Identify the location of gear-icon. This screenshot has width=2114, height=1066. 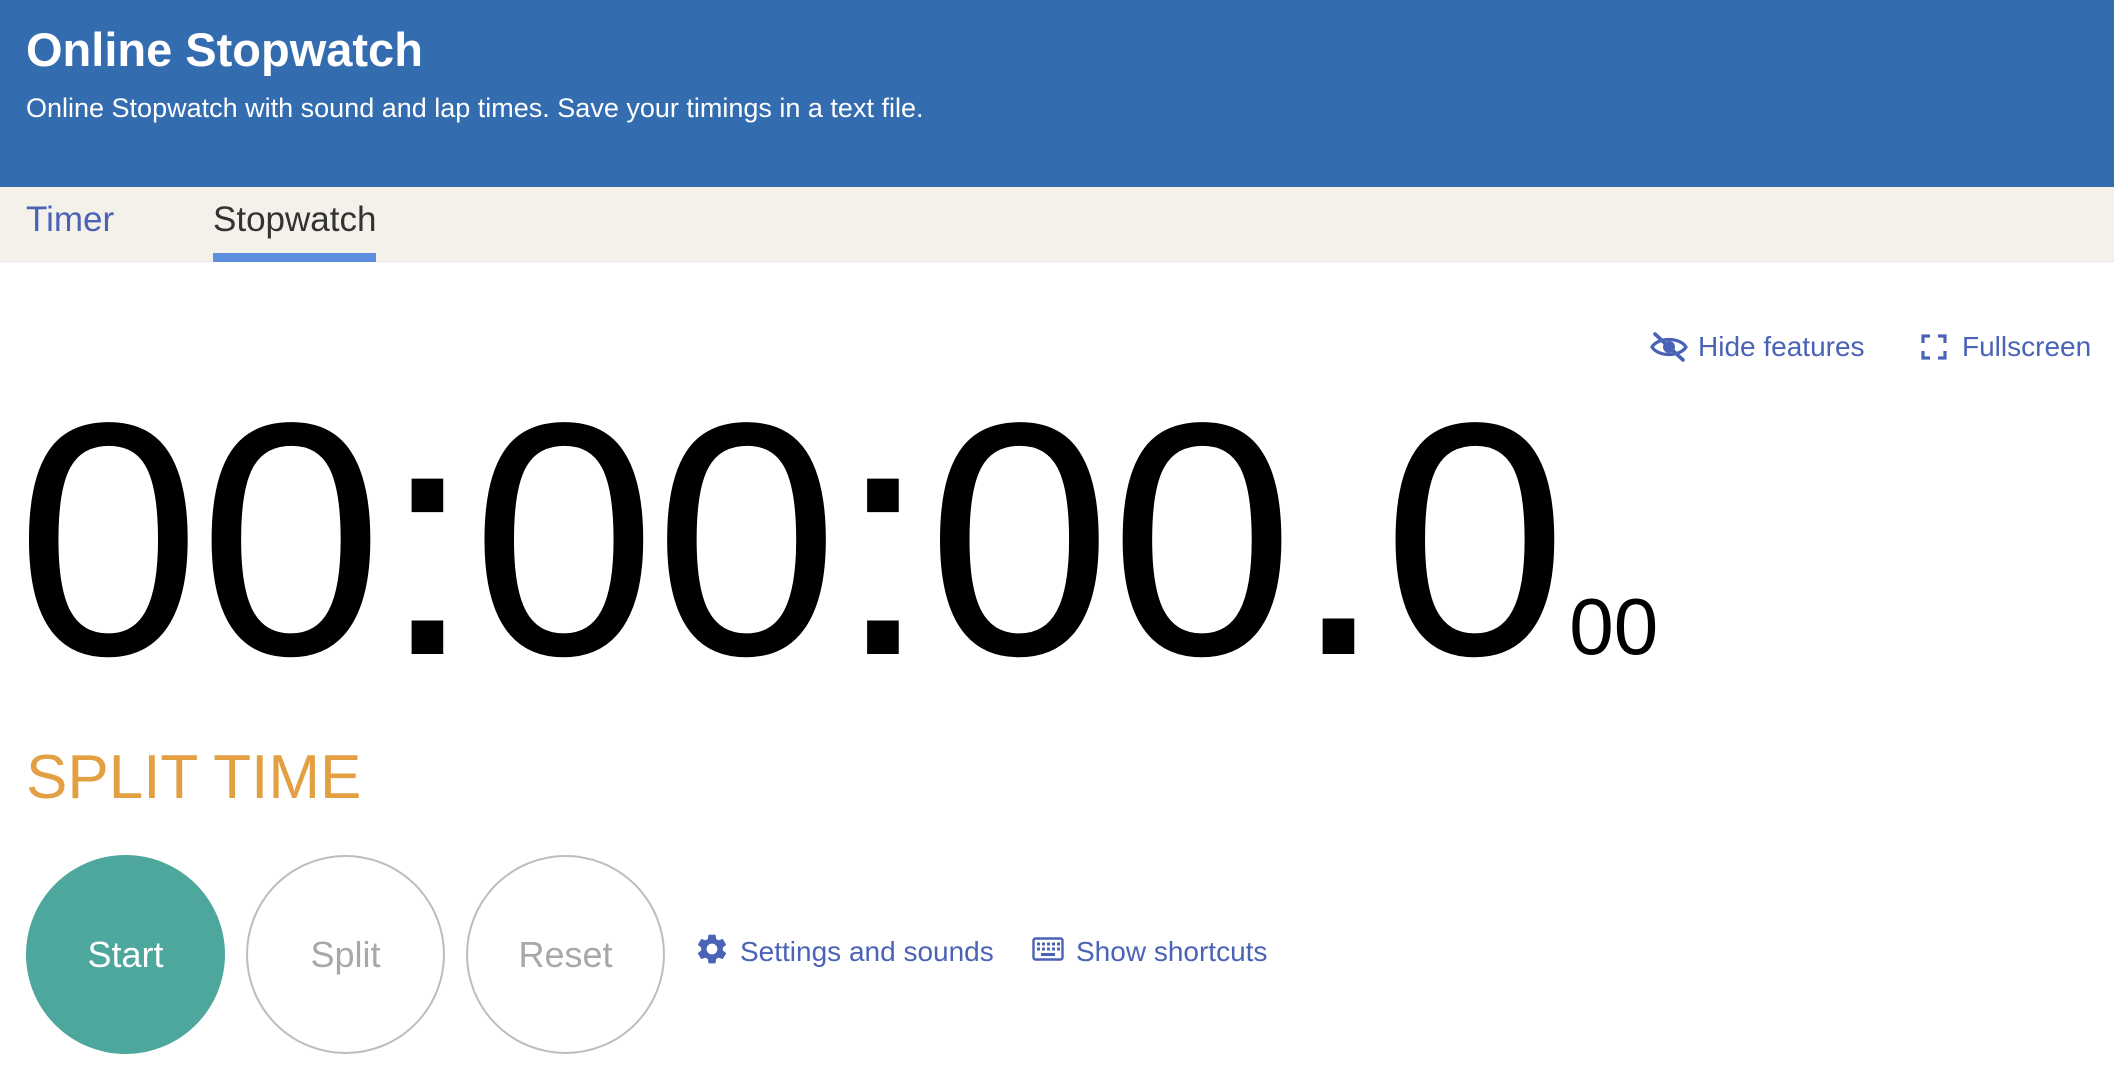
(712, 952).